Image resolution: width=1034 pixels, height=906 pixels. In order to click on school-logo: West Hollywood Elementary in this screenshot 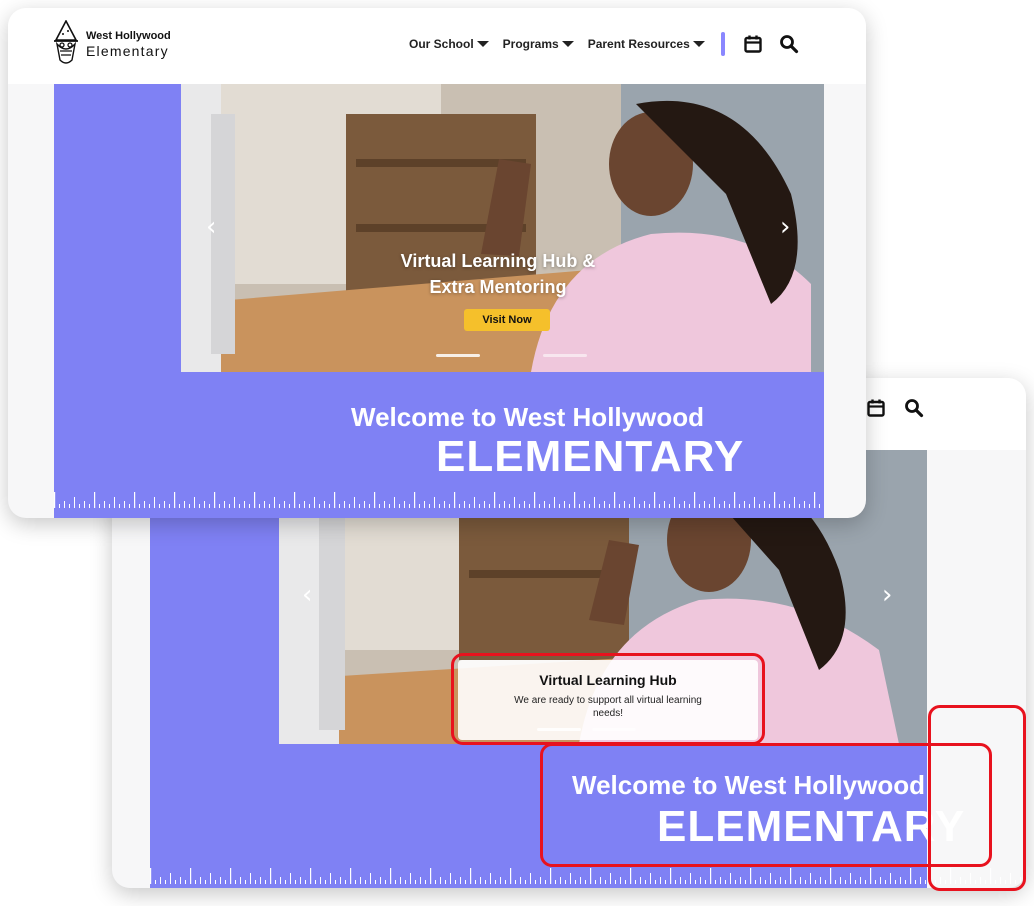, I will do `click(111, 44)`.